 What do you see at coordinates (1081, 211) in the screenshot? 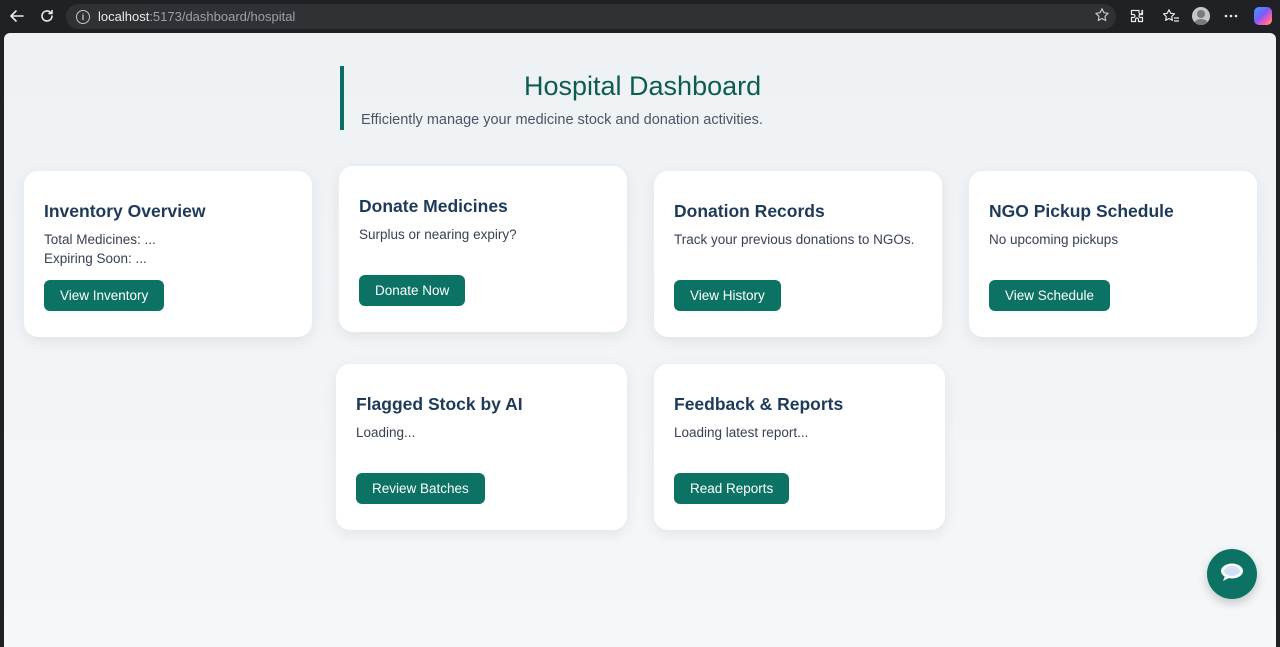
I see `pickup-schedule-title: NGO Pickup Schedule` at bounding box center [1081, 211].